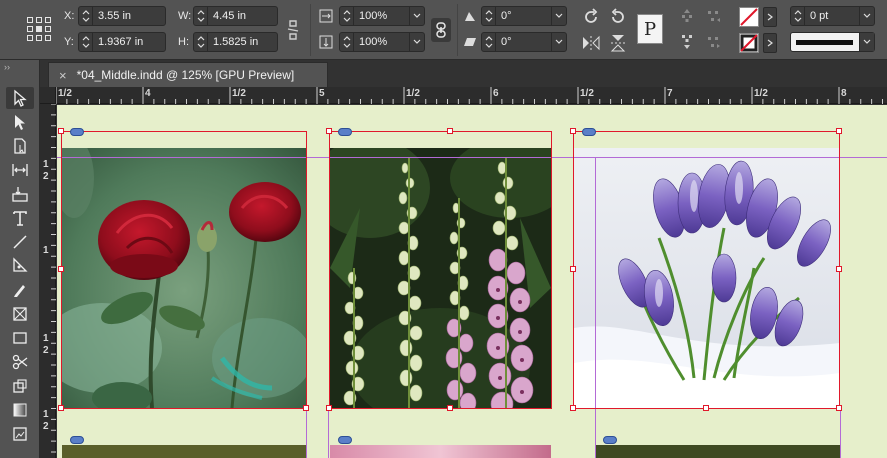 This screenshot has width=887, height=458. Describe the element at coordinates (183, 42) in the screenshot. I see `h-label: H:` at that location.